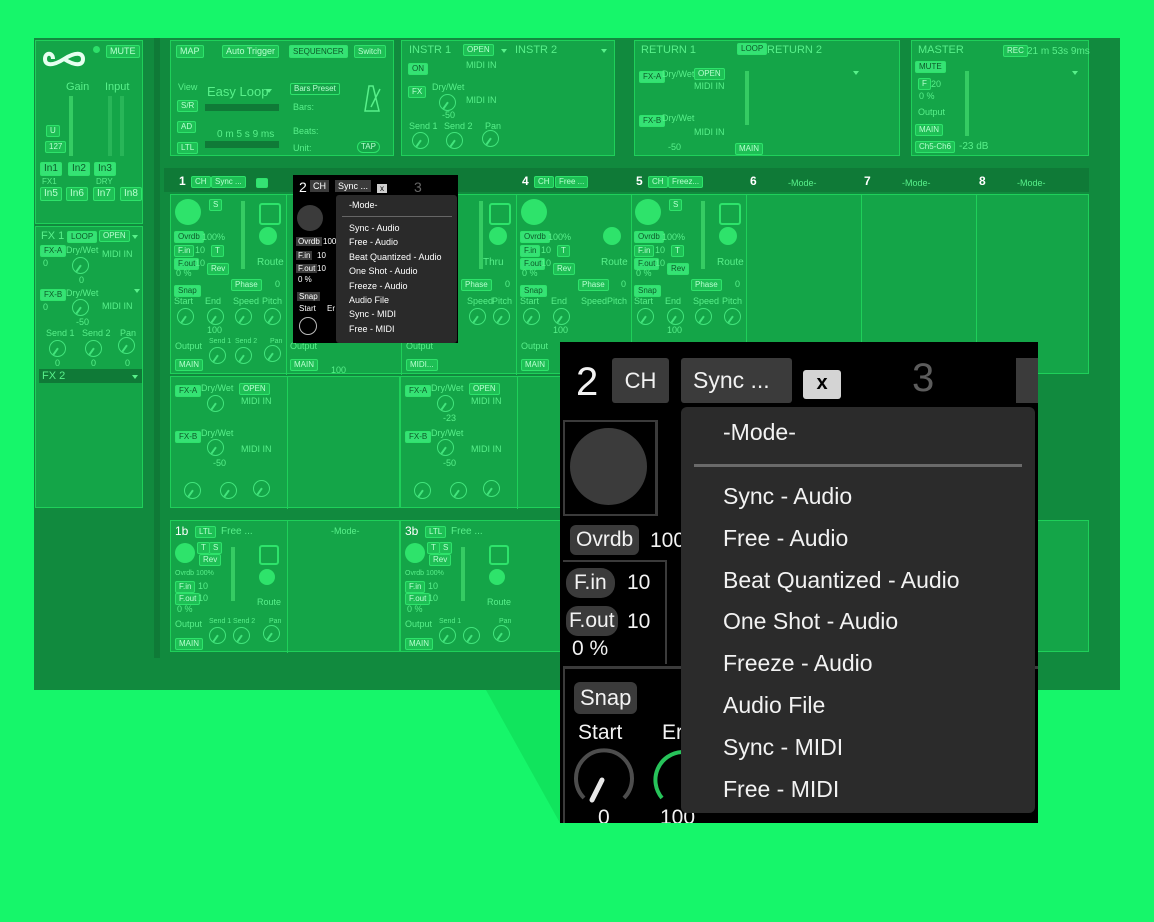  I want to click on fx1-loop-button: LOOP, so click(82, 237).